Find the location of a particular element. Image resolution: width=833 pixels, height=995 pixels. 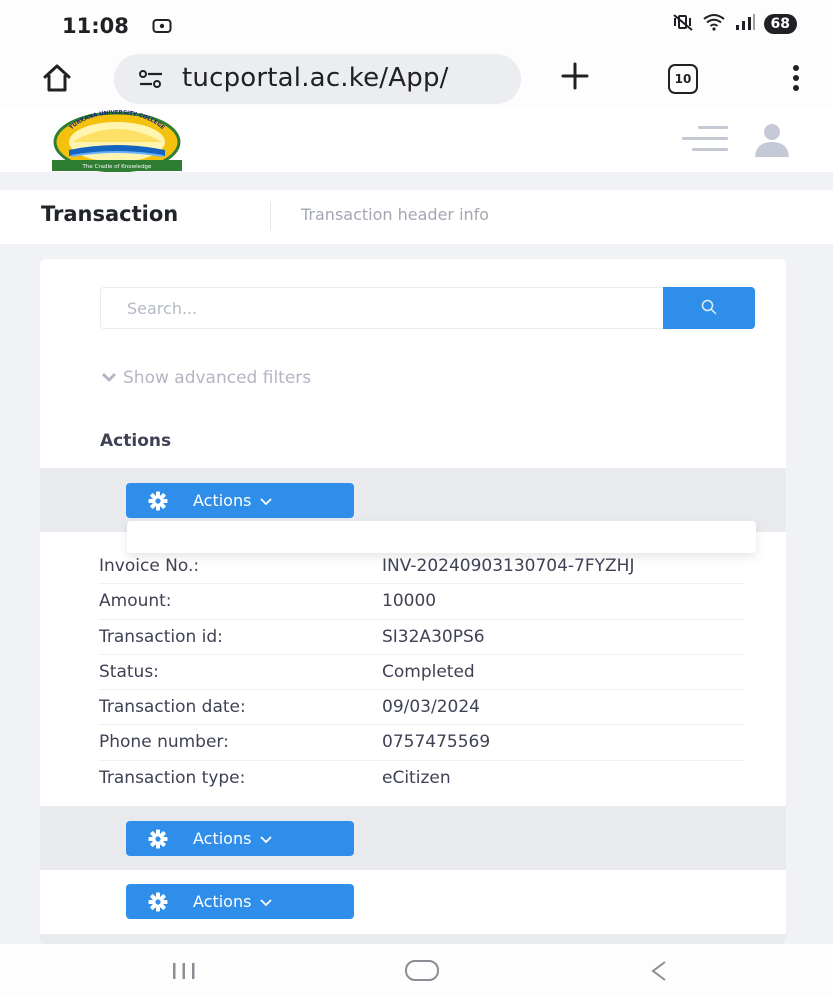

address-bar: tucportal.ac.ke/App/ is located at coordinates (317, 79).